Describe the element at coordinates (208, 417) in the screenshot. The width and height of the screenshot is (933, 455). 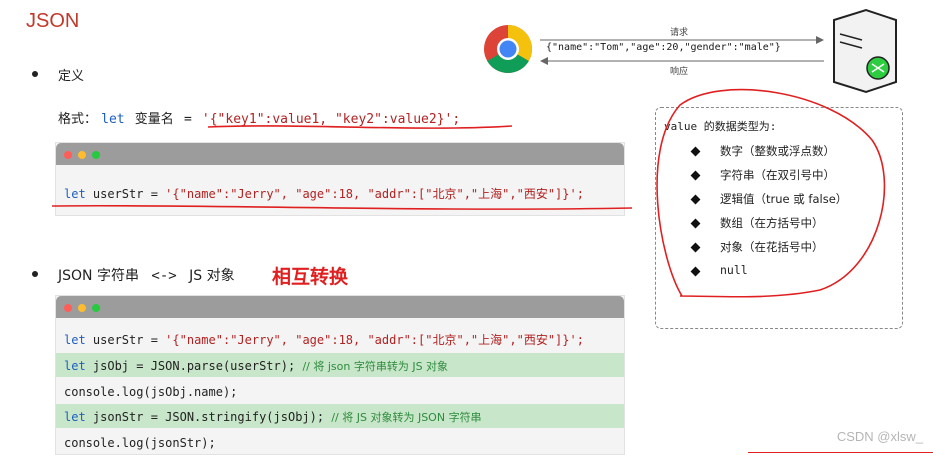
I see `code-text: jsonStr = JSON.stringify(jsObj);` at that location.